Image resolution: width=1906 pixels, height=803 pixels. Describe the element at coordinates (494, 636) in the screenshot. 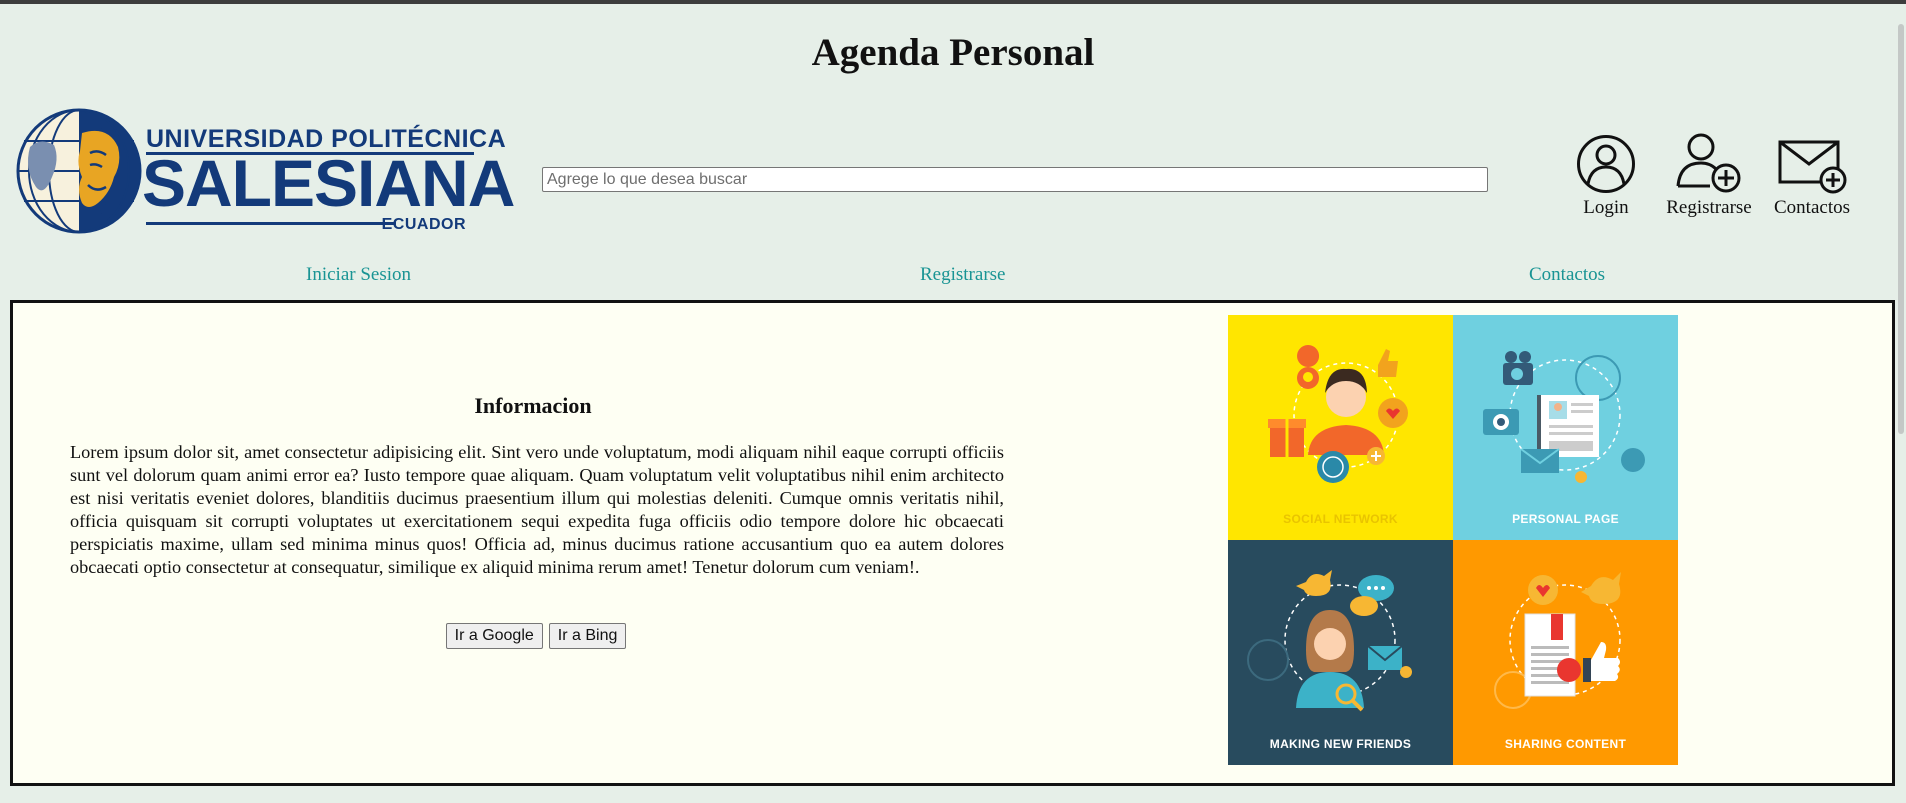

I see `go-google-button: Ir a Google` at that location.